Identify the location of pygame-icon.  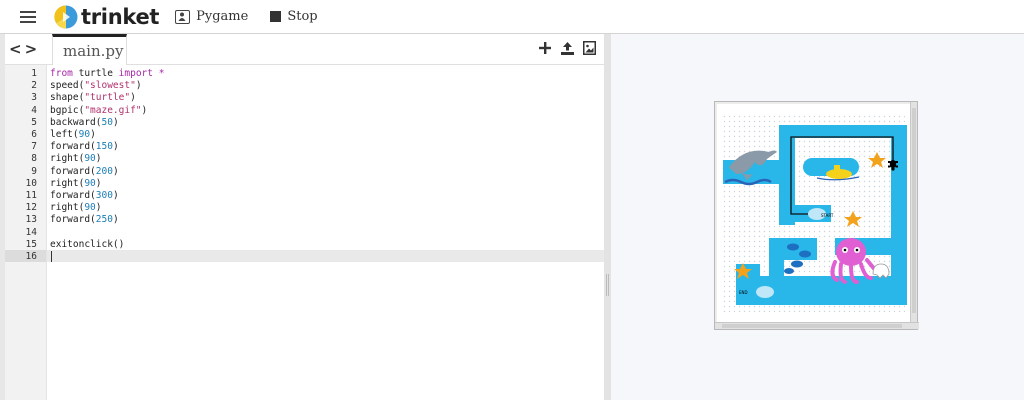
(183, 16).